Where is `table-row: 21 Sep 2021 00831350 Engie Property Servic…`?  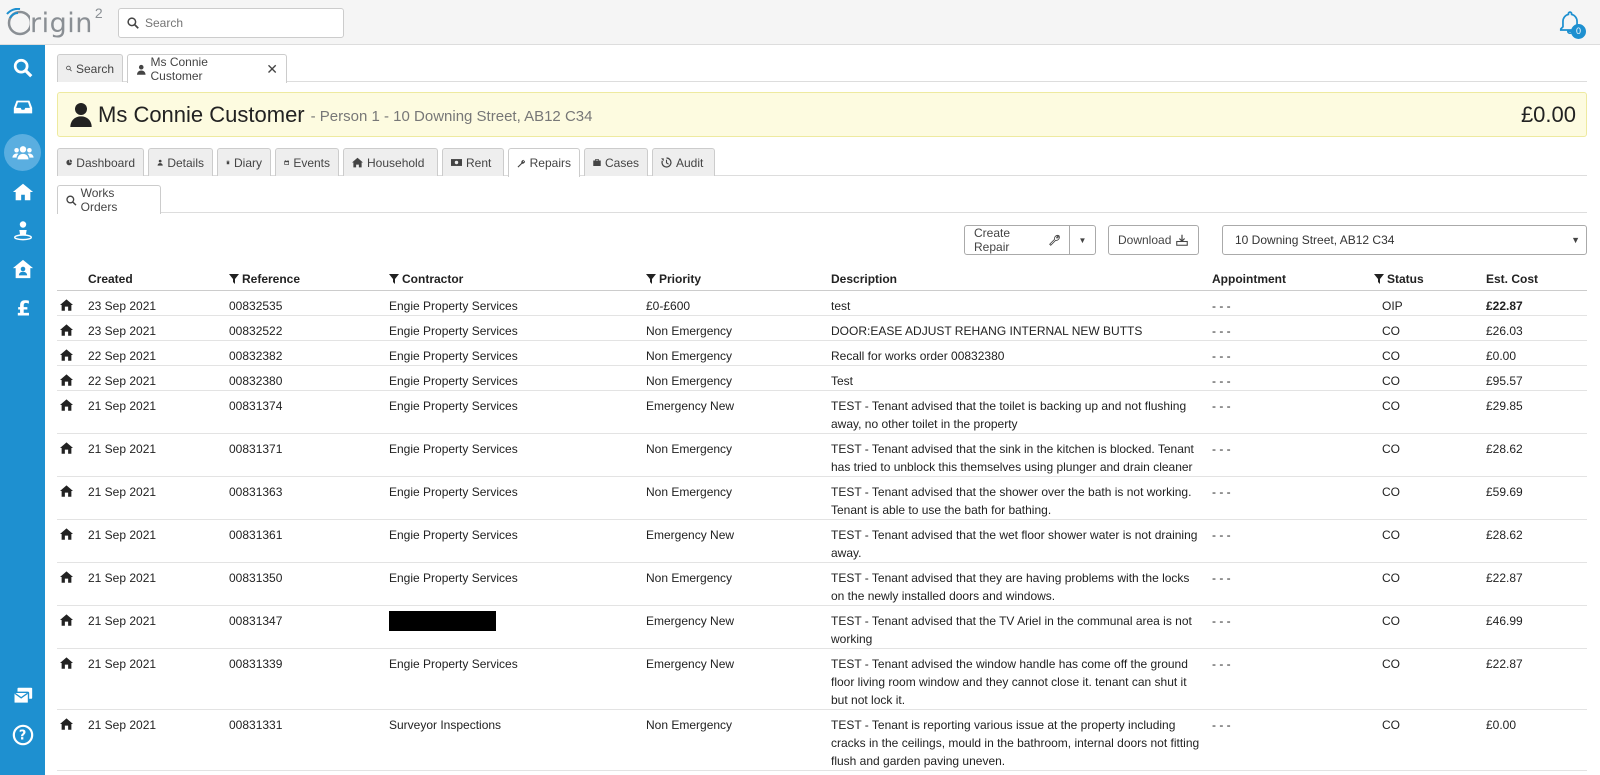
table-row: 21 Sep 2021 00831350 Engie Property Servic… is located at coordinates (822, 584).